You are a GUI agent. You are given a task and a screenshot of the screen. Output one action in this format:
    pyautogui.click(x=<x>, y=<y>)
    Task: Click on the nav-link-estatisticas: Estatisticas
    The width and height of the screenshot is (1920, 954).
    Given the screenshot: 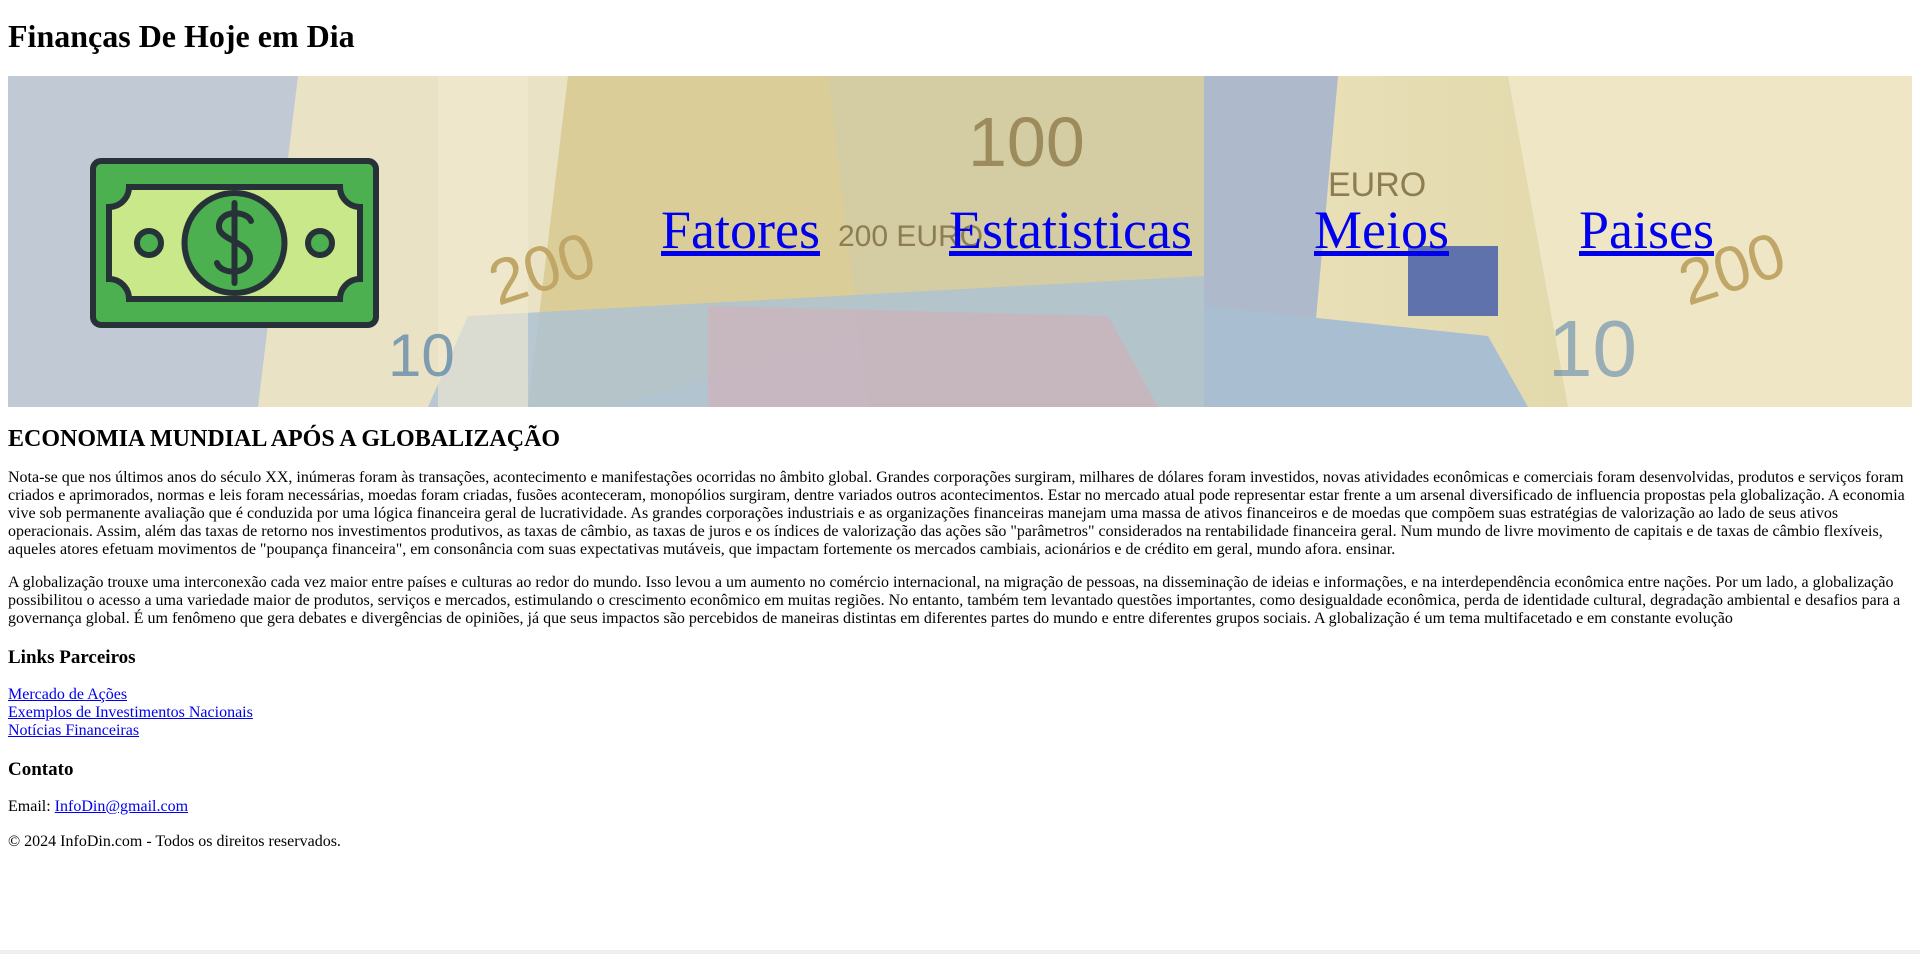 What is the action you would take?
    pyautogui.click(x=1070, y=230)
    